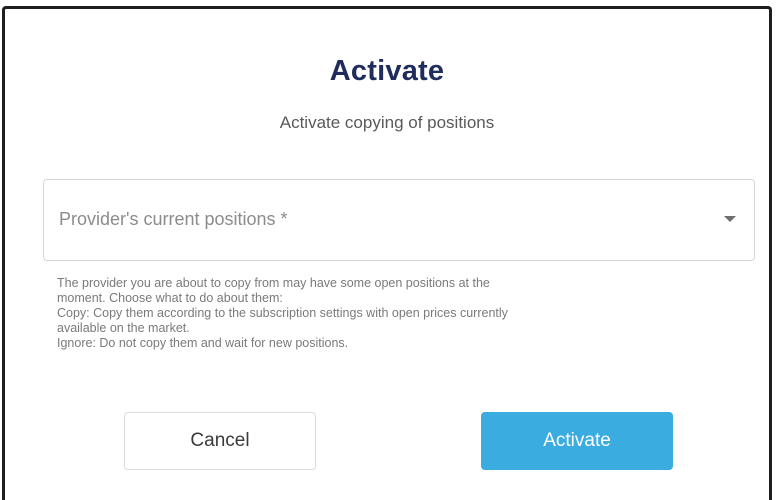 The width and height of the screenshot is (779, 500). I want to click on dialog-subtitle: Activate copying of positions, so click(387, 122).